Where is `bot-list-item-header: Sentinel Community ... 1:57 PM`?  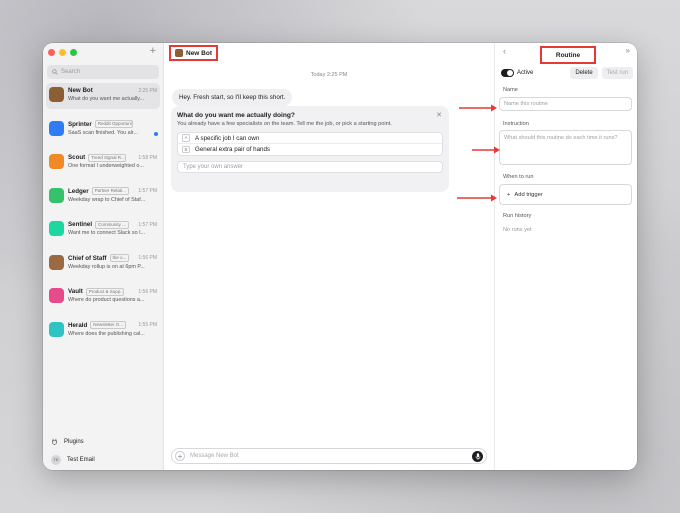 bot-list-item-header: Sentinel Community ... 1:57 PM is located at coordinates (112, 224).